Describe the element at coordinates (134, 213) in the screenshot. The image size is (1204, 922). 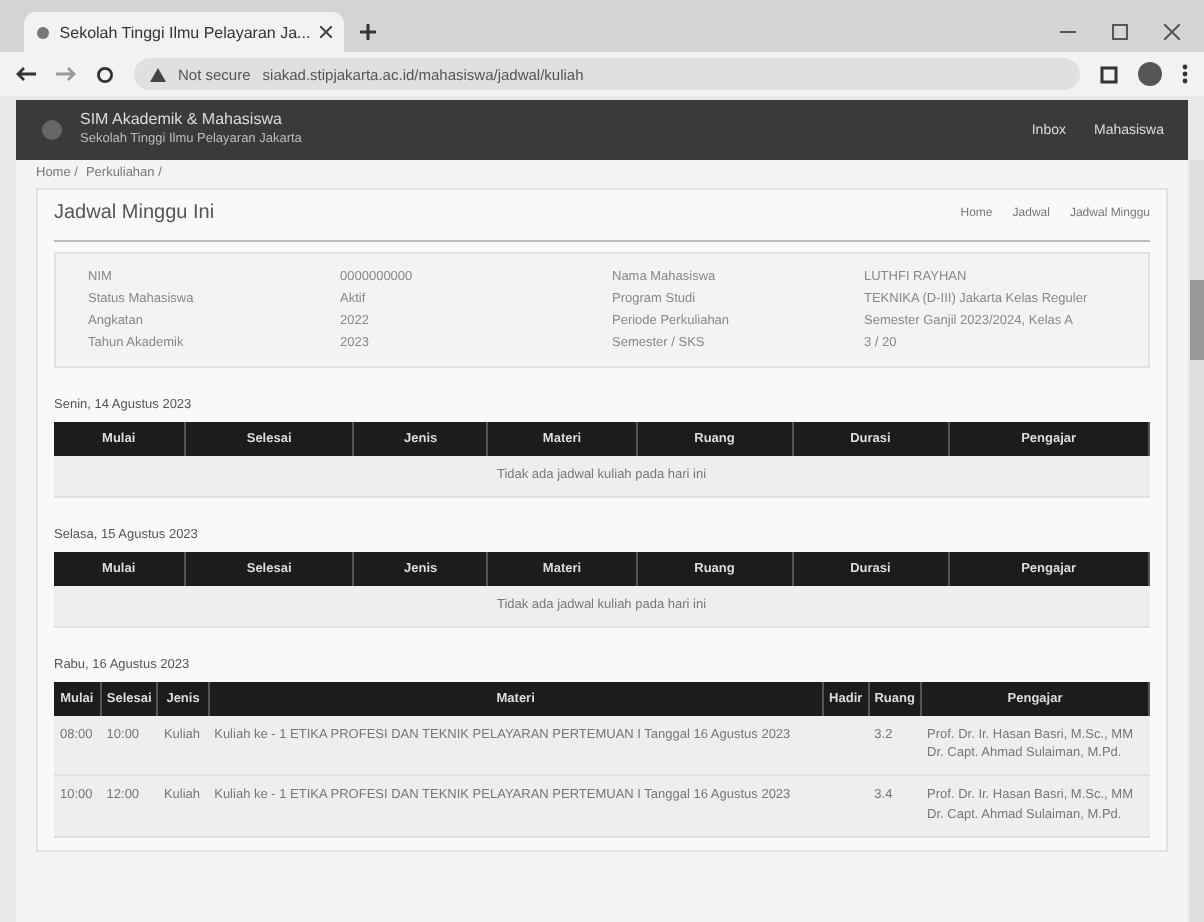
I see `page-title: Jadwal Minggu Ini` at that location.